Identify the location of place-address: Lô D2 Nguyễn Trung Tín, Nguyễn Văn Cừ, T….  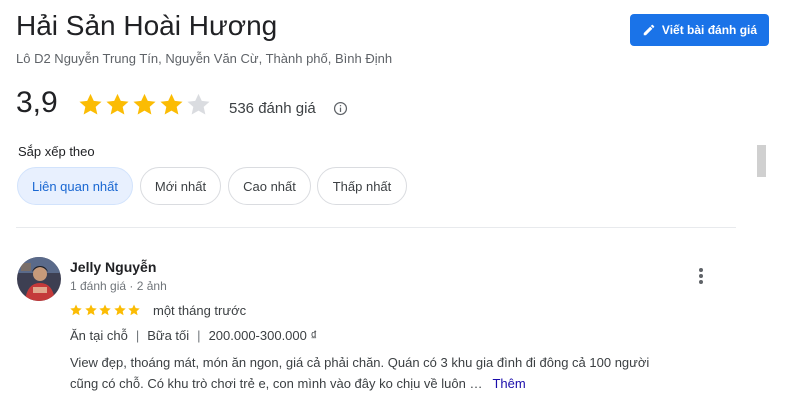
(204, 58).